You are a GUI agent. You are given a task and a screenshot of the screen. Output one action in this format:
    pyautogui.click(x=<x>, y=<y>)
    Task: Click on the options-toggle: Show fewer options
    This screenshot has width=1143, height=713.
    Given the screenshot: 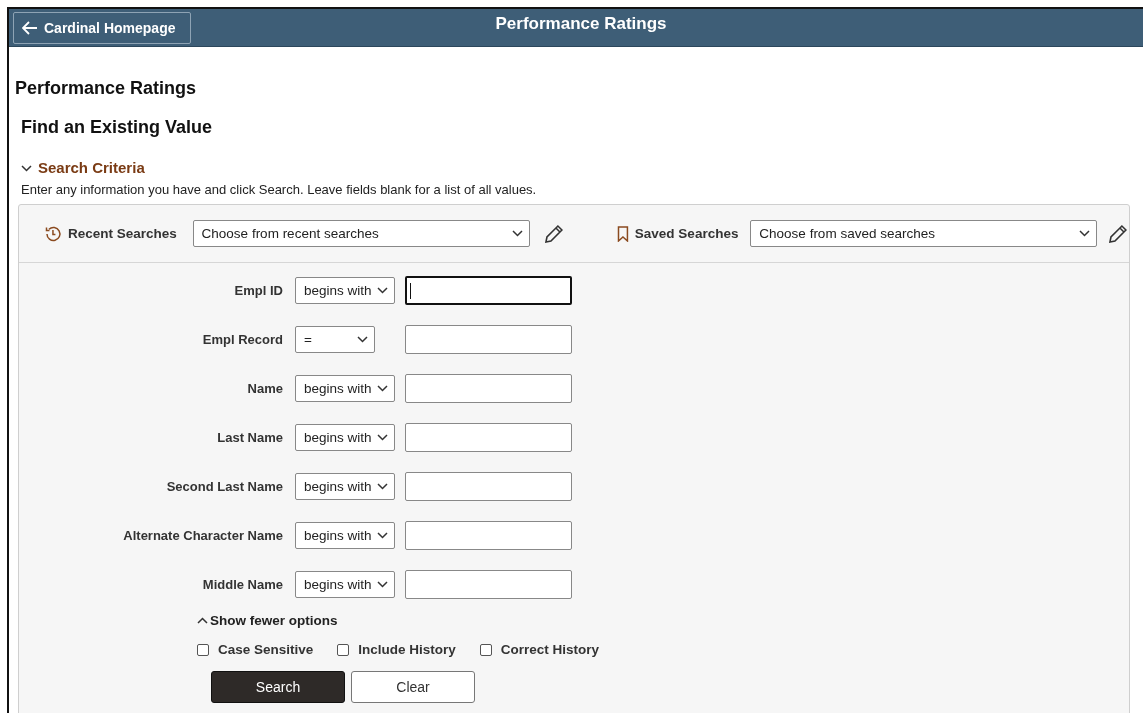 What is the action you would take?
    pyautogui.click(x=267, y=620)
    